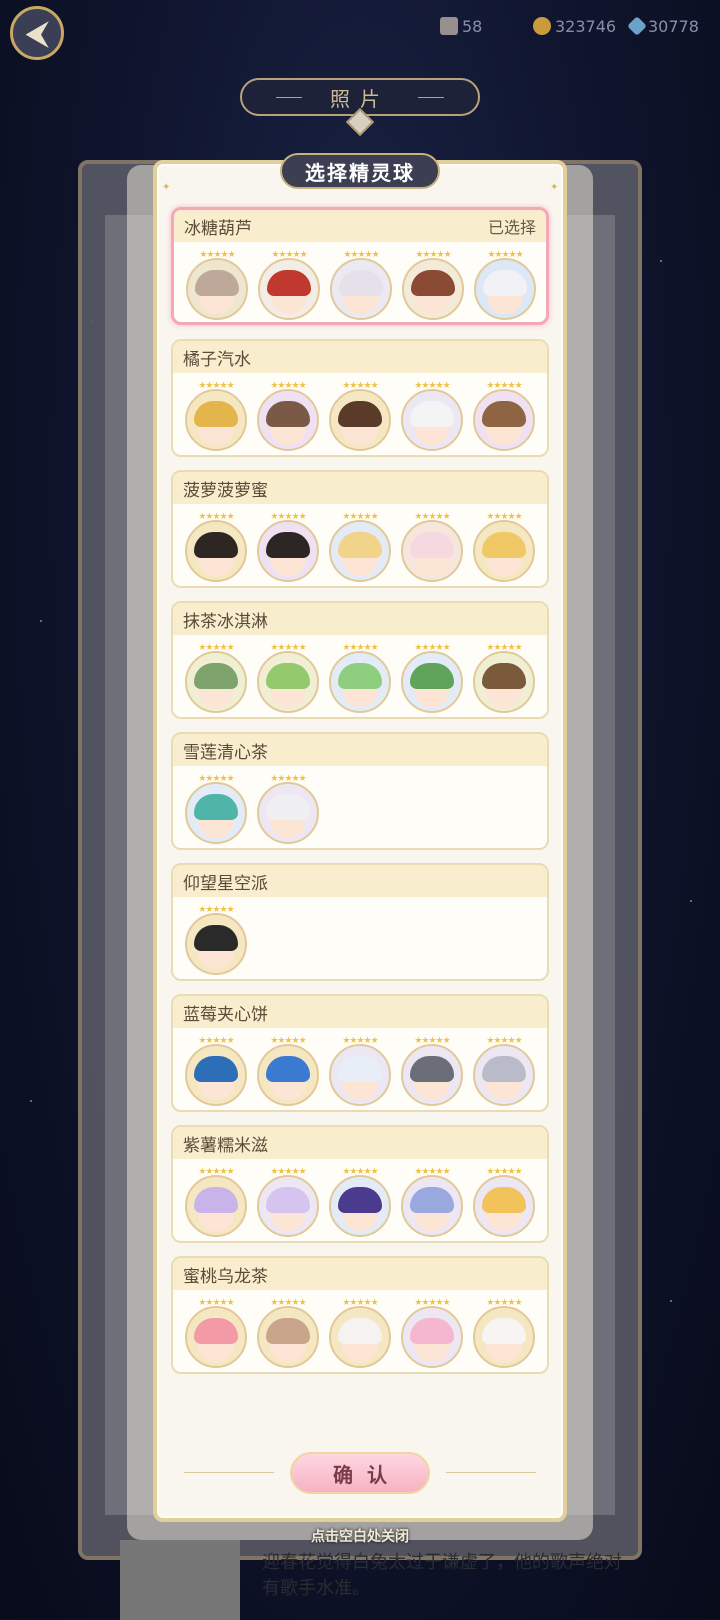 The image size is (720, 1620). Describe the element at coordinates (360, 1537) in the screenshot. I see `close-hint: 点击空白处关闭` at that location.